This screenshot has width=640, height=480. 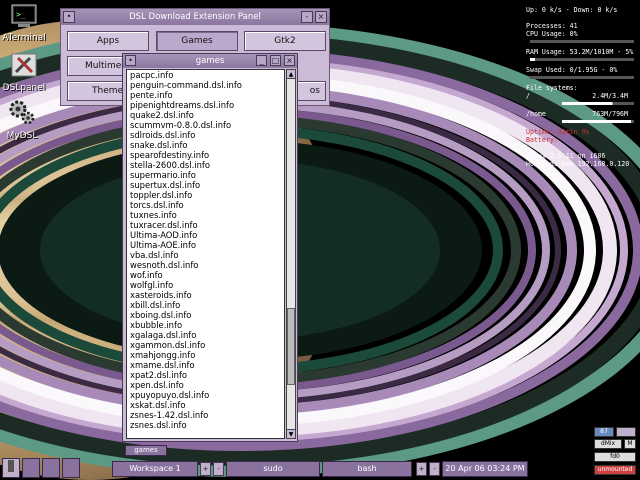 I want to click on taskbar-window-games: games, so click(x=146, y=450).